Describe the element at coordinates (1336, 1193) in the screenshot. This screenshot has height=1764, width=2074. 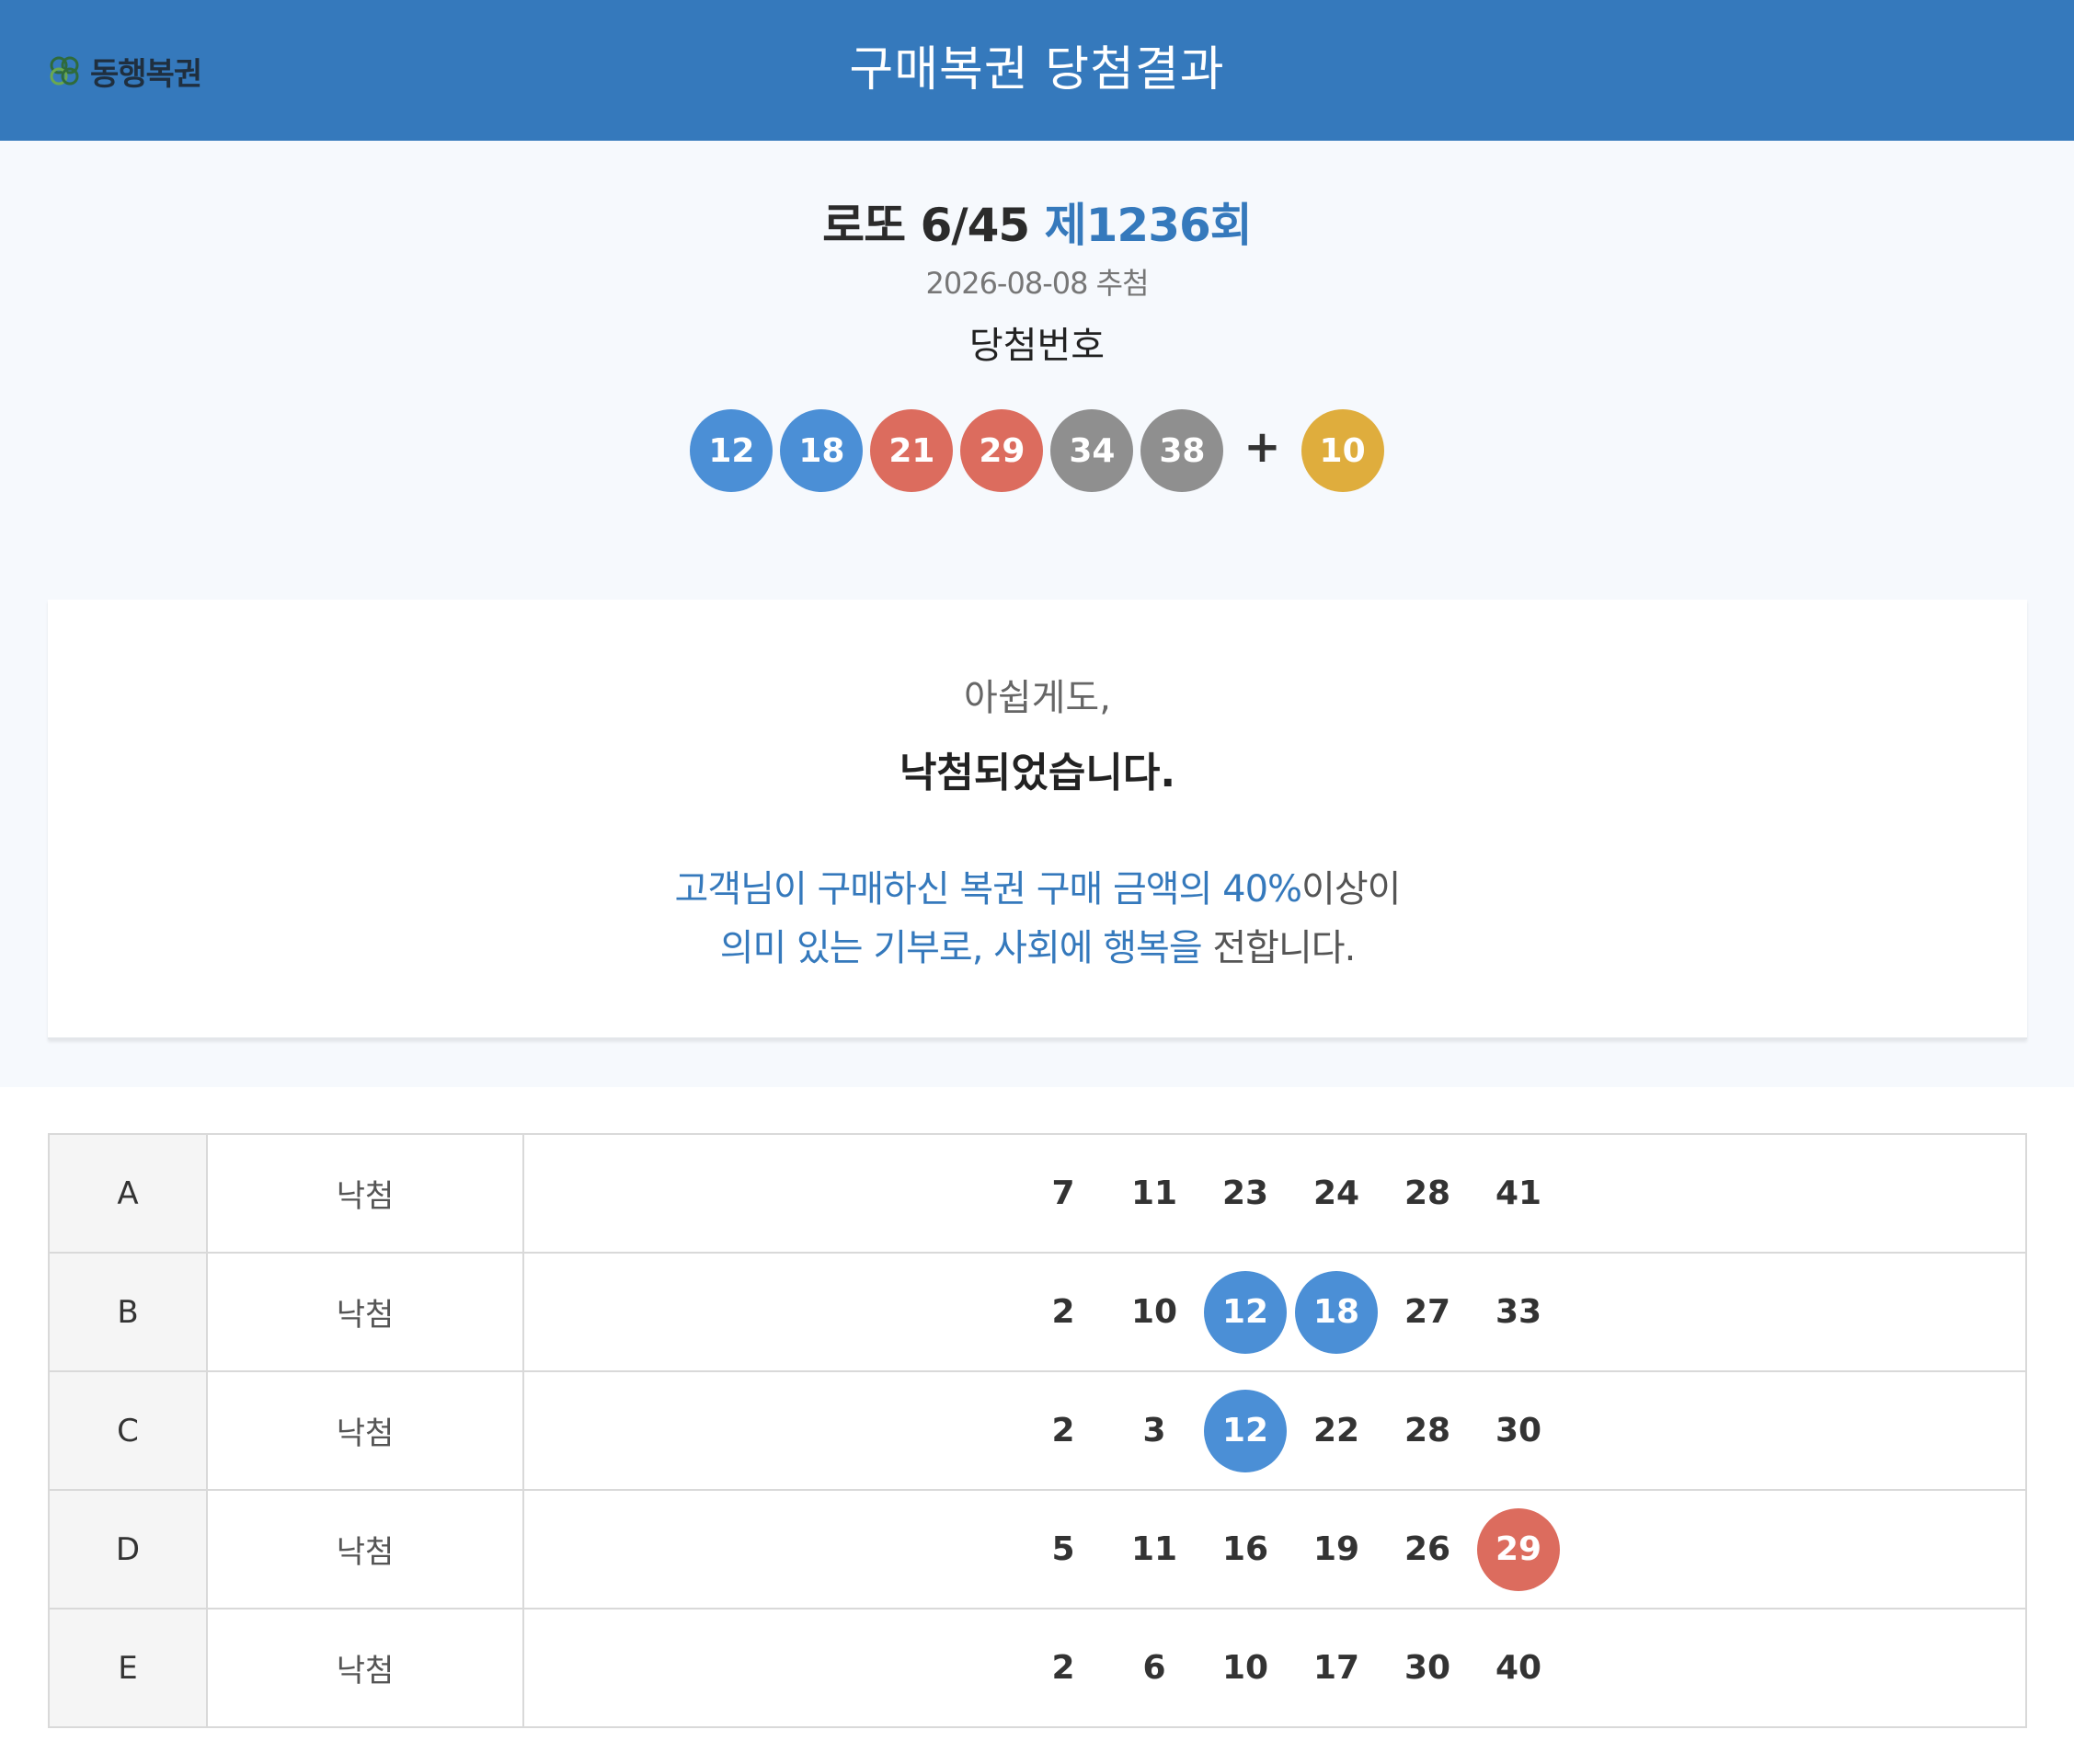
I see `ticket-number: 24` at that location.